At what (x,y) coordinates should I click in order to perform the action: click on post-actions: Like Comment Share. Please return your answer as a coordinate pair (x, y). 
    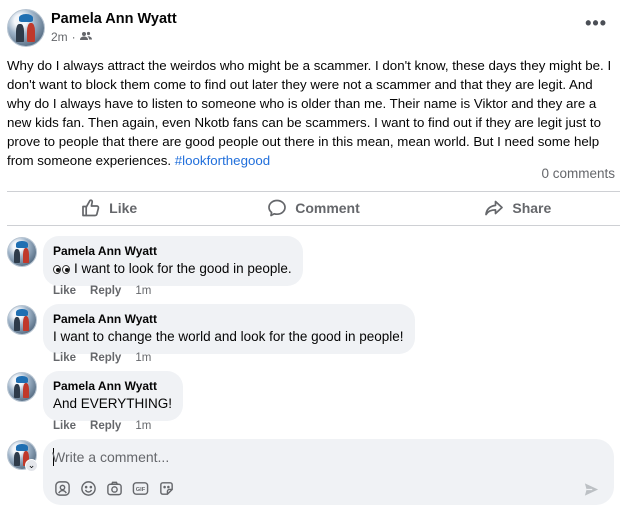
    Looking at the image, I should click on (313, 208).